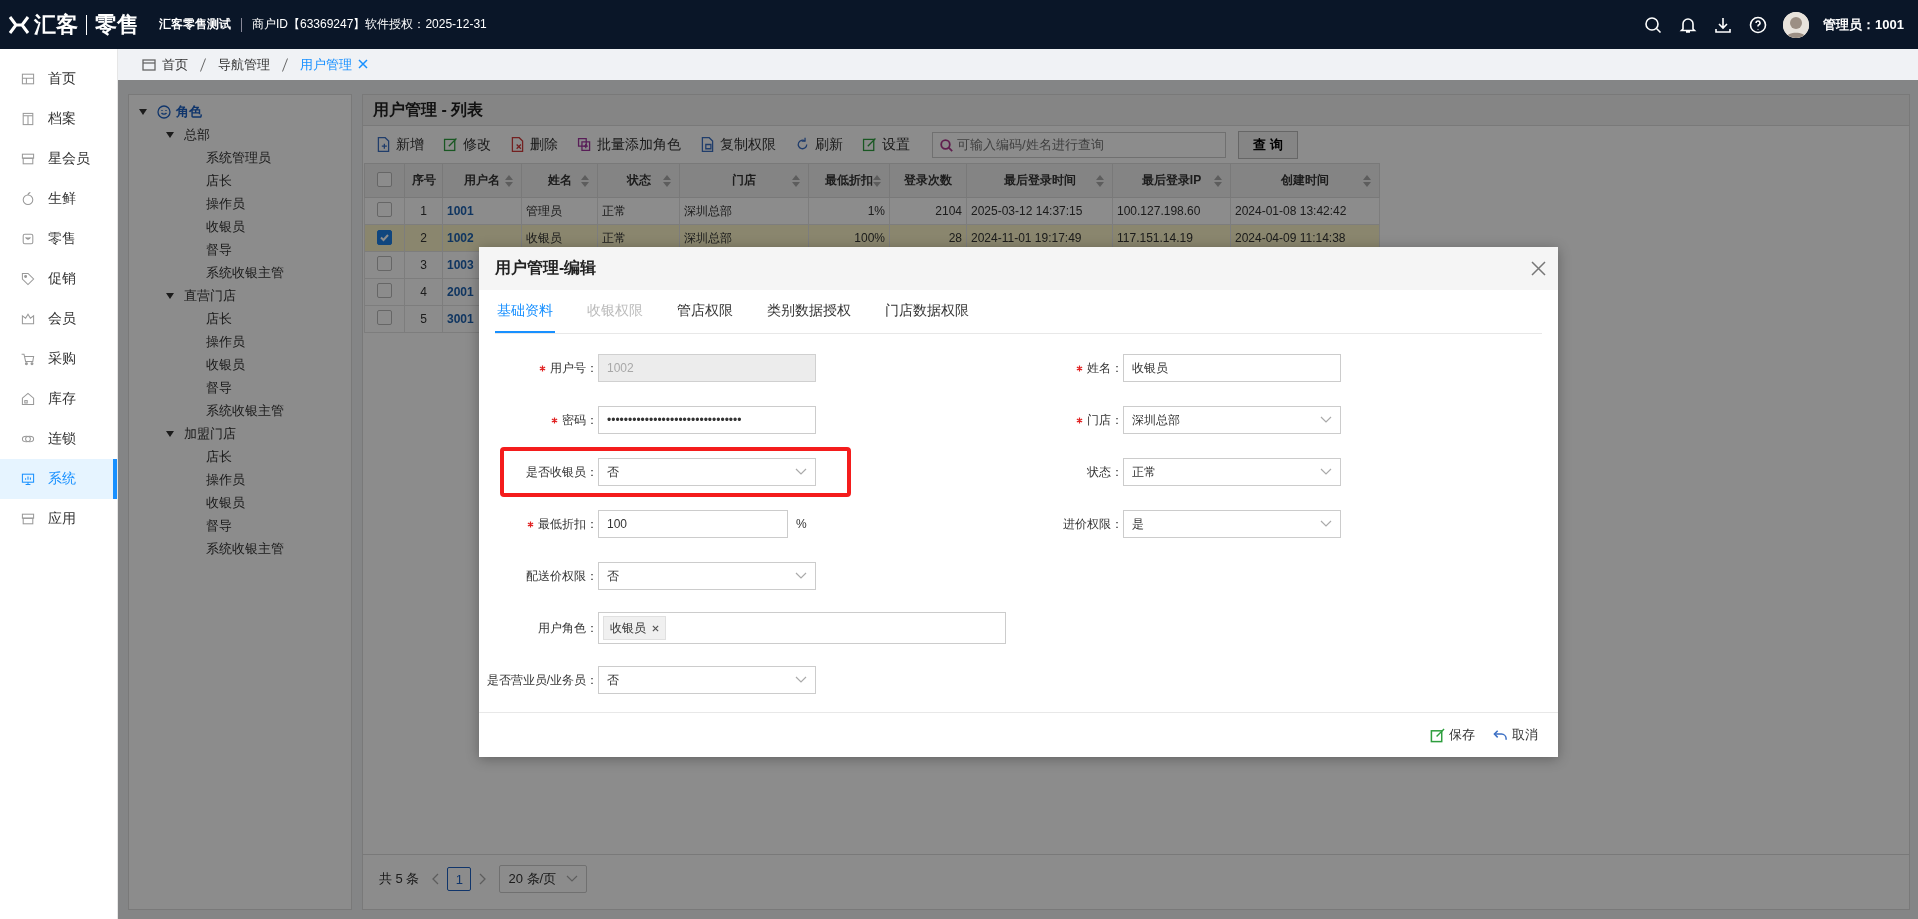 The width and height of the screenshot is (1918, 919). What do you see at coordinates (58, 519) in the screenshot?
I see `sidebar-item: 应用` at bounding box center [58, 519].